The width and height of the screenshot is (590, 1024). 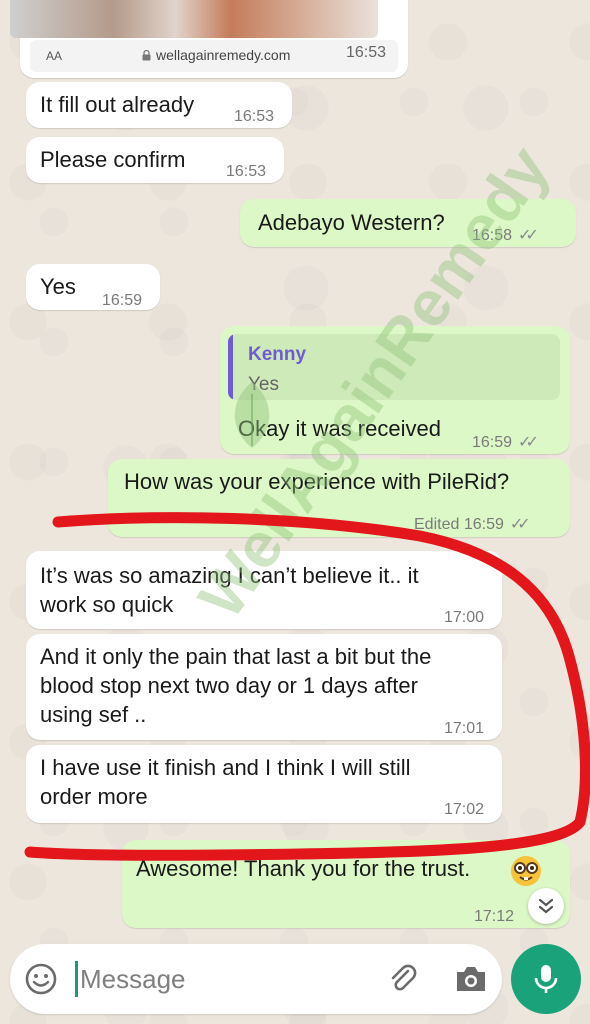 What do you see at coordinates (223, 55) in the screenshot?
I see `link-preview-url: wellagainremedy.com` at bounding box center [223, 55].